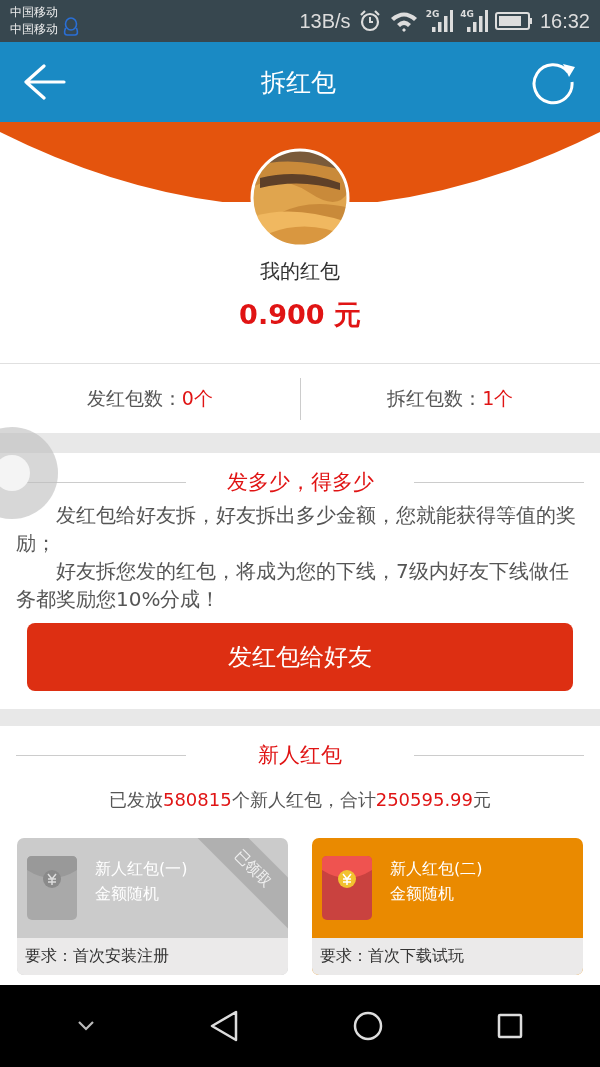 Image resolution: width=600 pixels, height=1067 pixels. What do you see at coordinates (298, 82) in the screenshot?
I see `page-title: 拆红包` at bounding box center [298, 82].